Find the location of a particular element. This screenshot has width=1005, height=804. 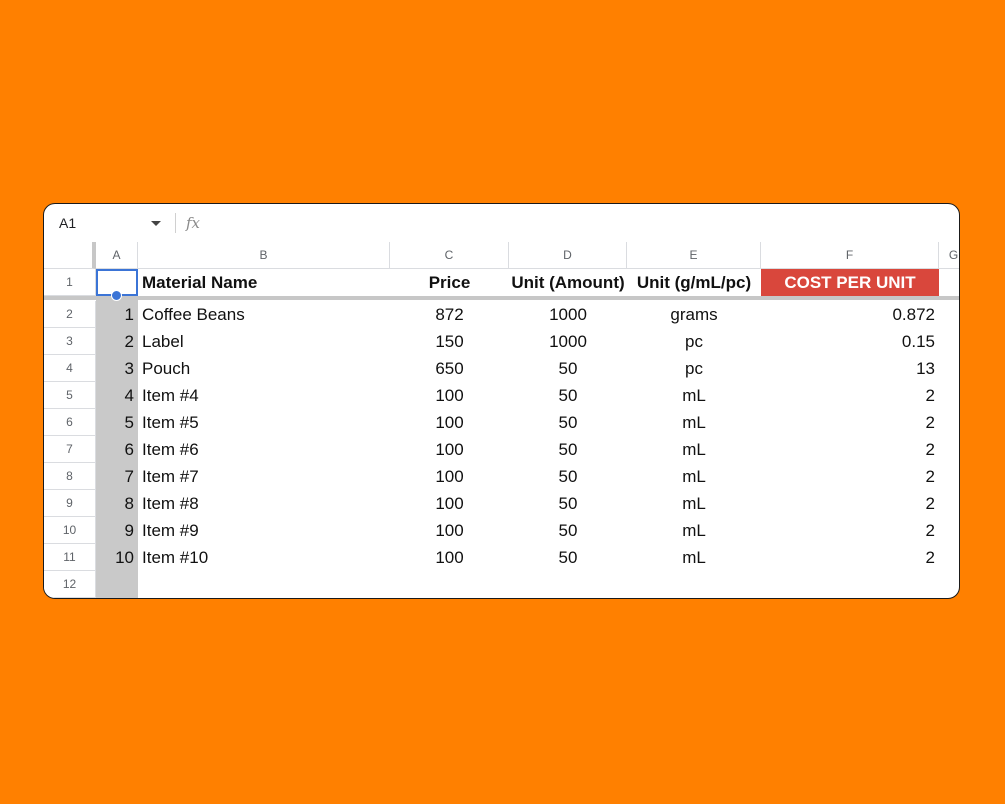

column-header-e: E is located at coordinates (694, 255).